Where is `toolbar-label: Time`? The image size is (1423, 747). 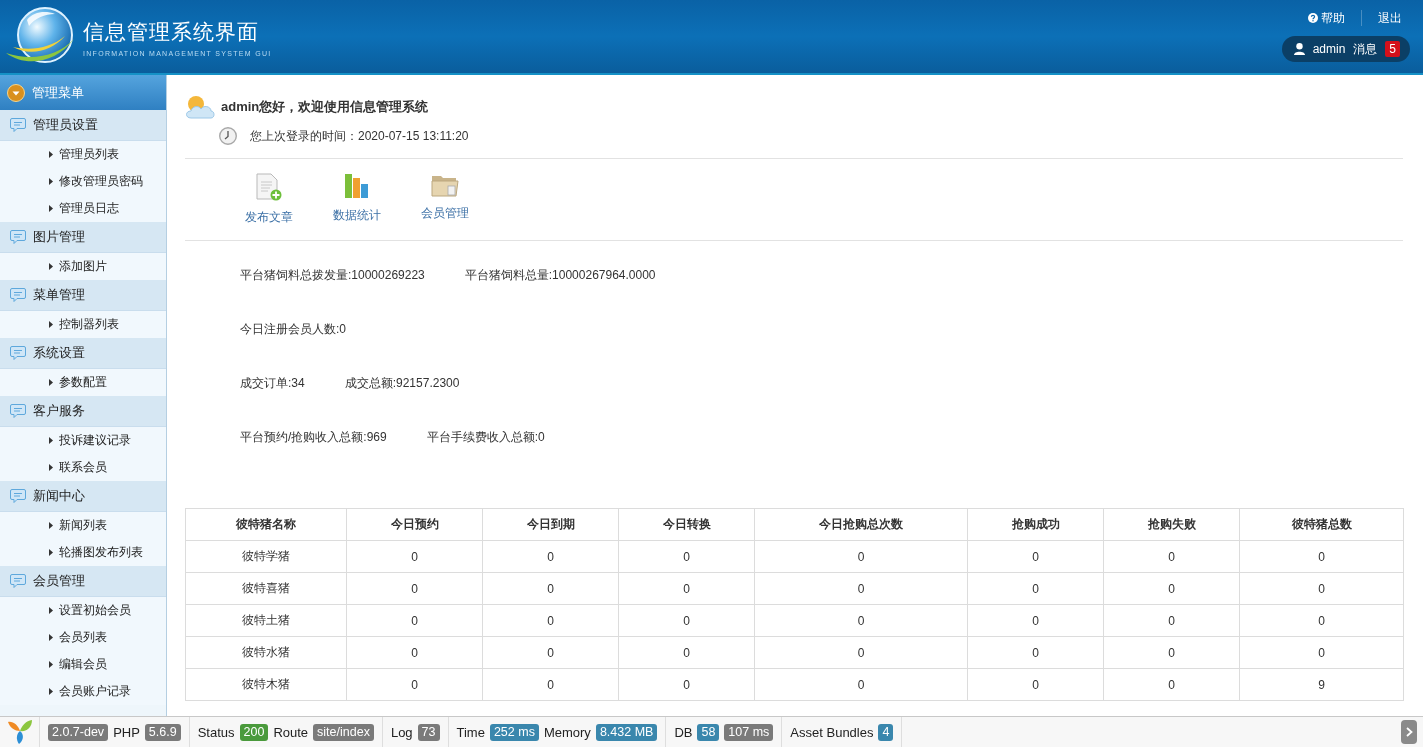 toolbar-label: Time is located at coordinates (470, 732).